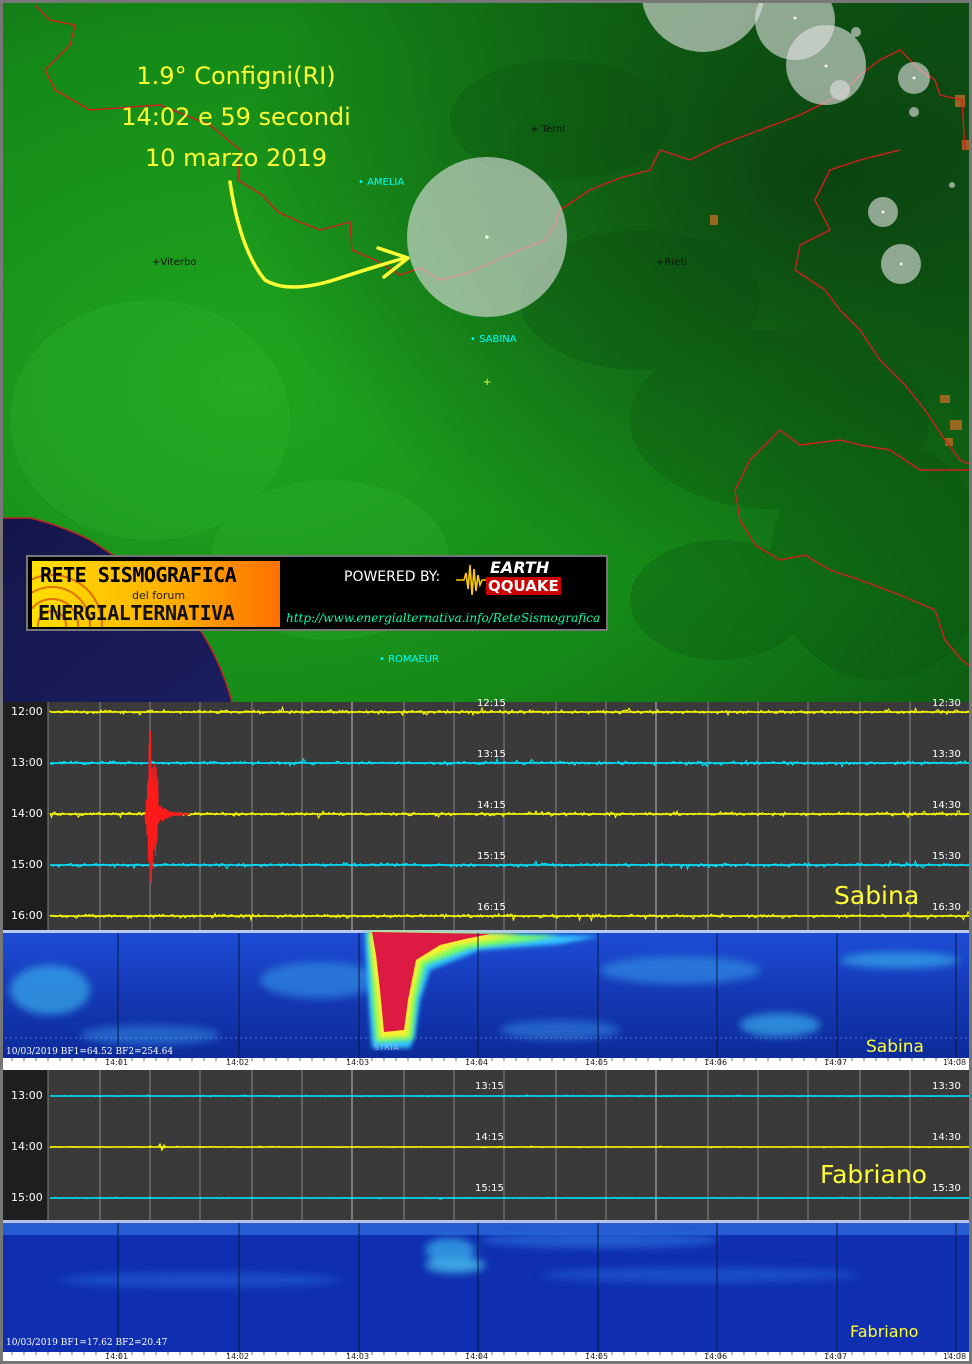 This screenshot has width=972, height=1364. What do you see at coordinates (520, 567) in the screenshot?
I see `banner-brand-top: EARTH` at bounding box center [520, 567].